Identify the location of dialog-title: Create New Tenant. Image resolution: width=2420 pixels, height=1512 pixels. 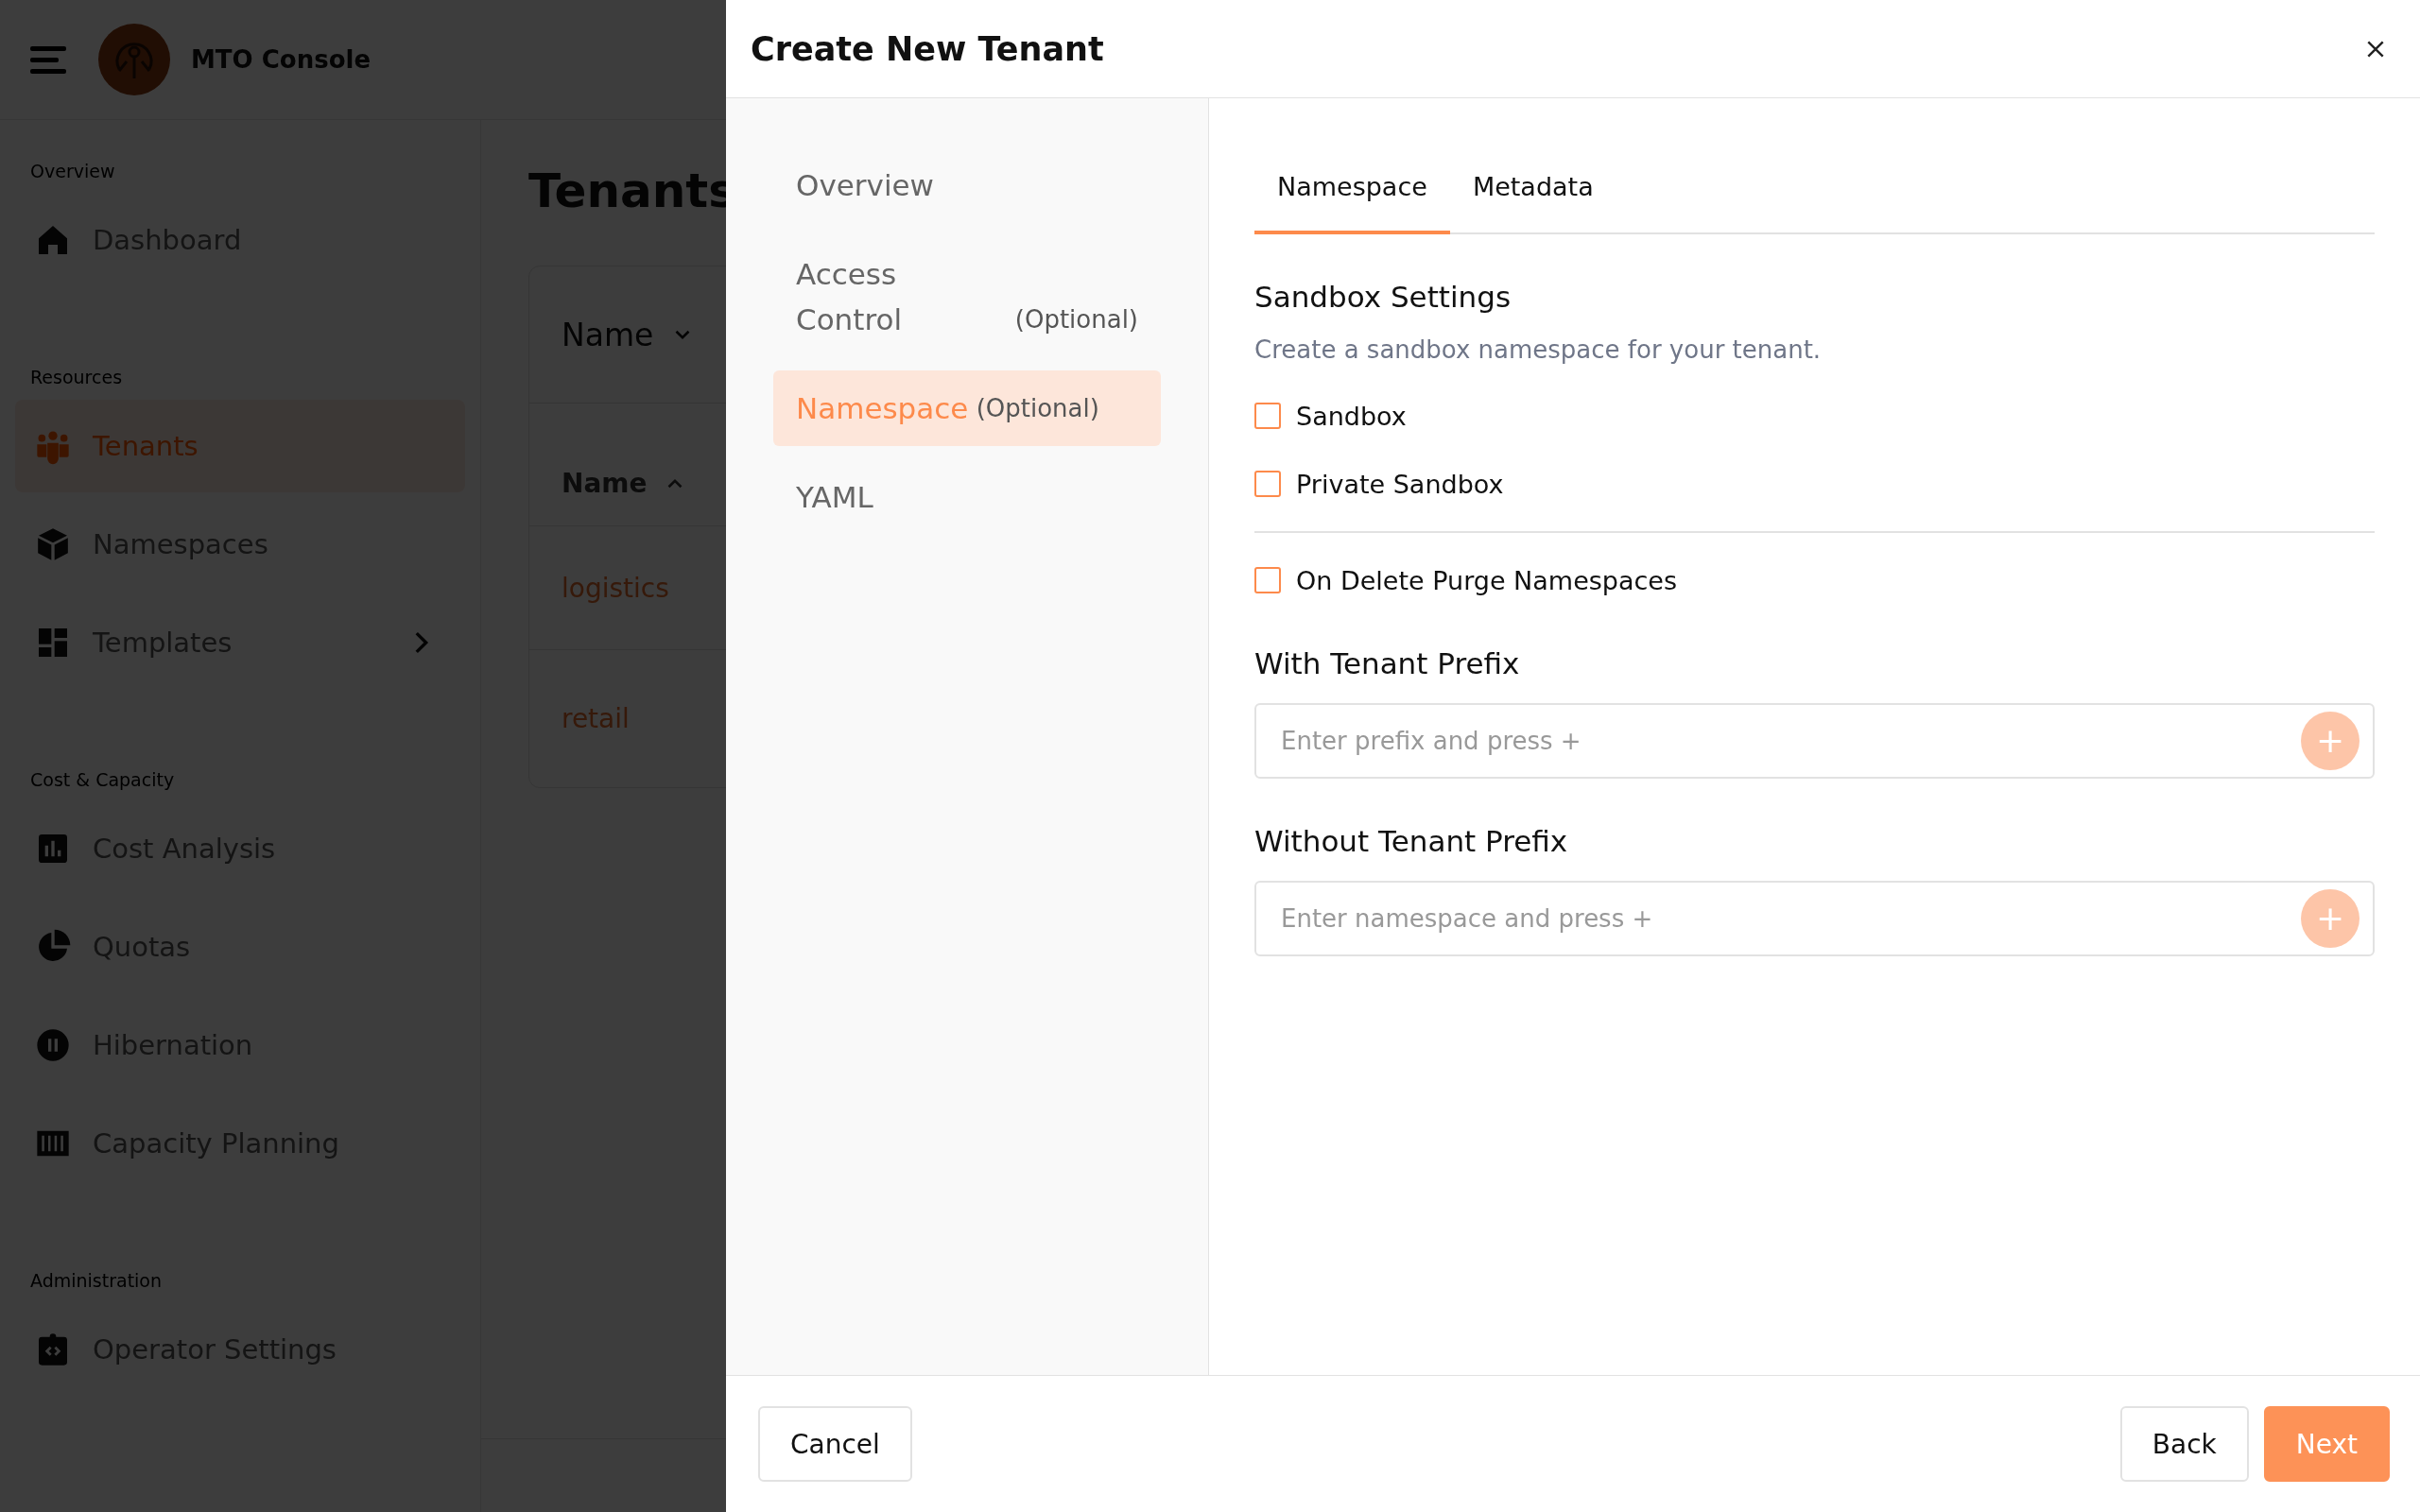
(927, 48).